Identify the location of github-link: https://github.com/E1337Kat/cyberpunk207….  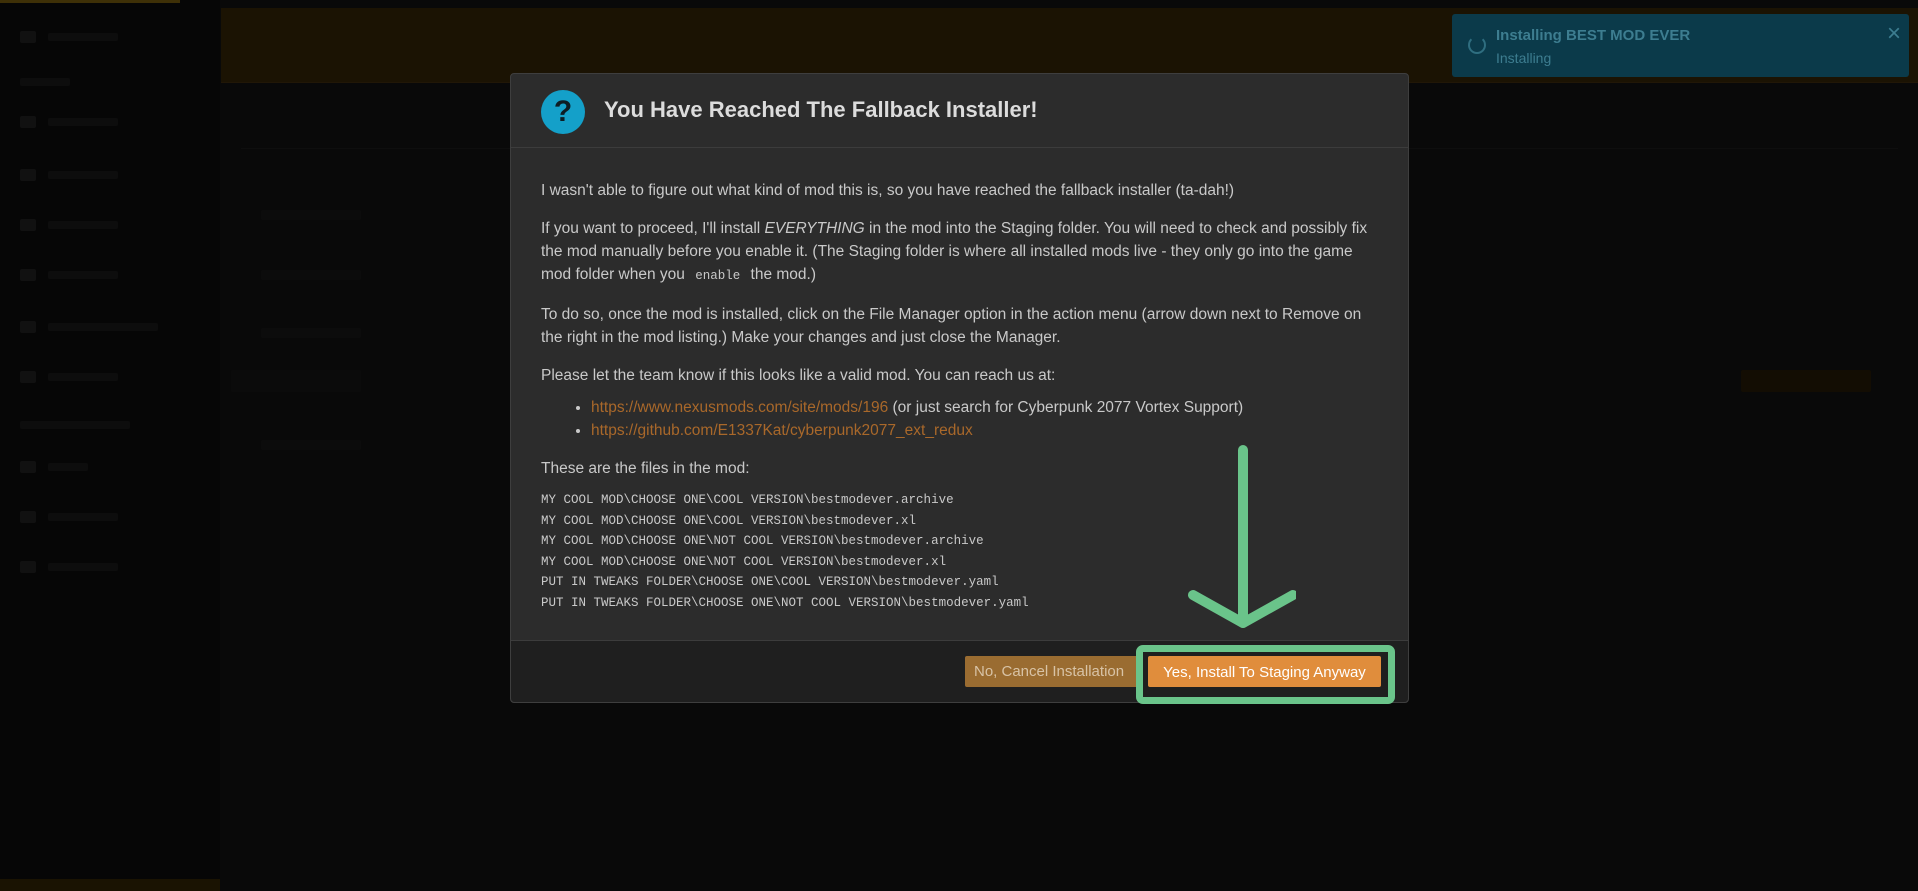
(782, 430).